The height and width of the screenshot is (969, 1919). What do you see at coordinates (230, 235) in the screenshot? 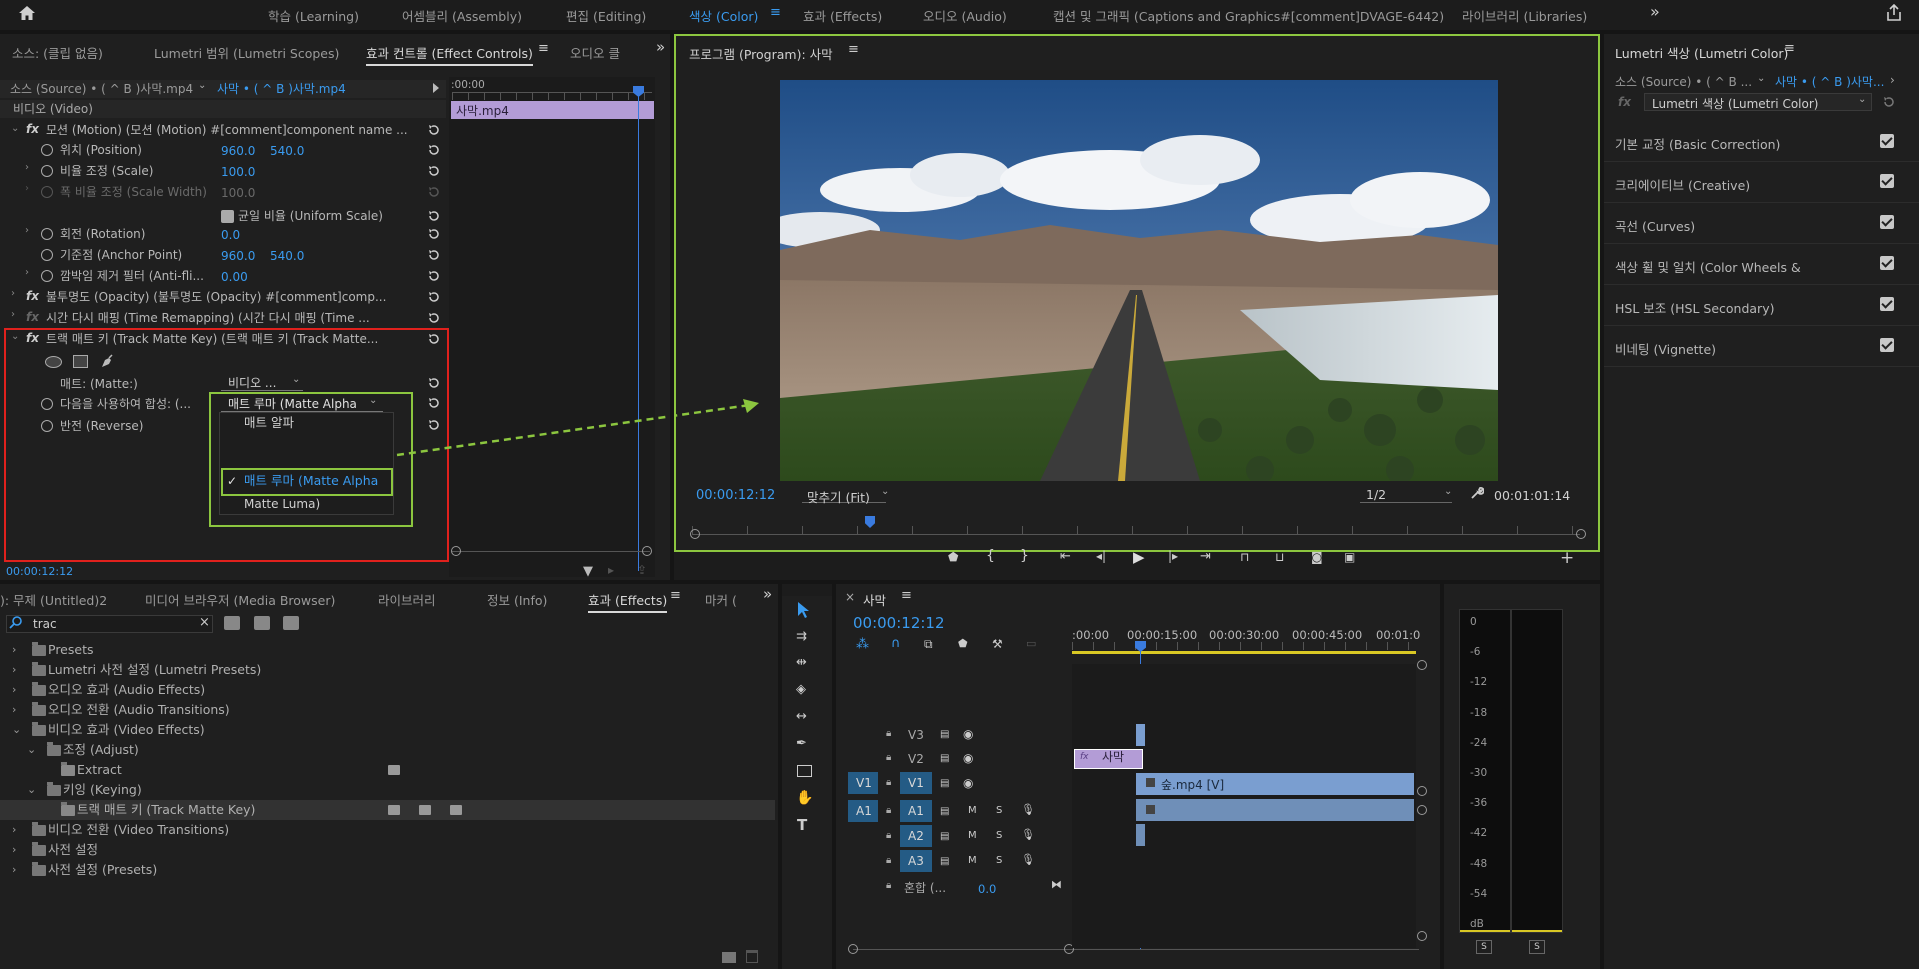
I see `rotation-value: 0.0` at bounding box center [230, 235].